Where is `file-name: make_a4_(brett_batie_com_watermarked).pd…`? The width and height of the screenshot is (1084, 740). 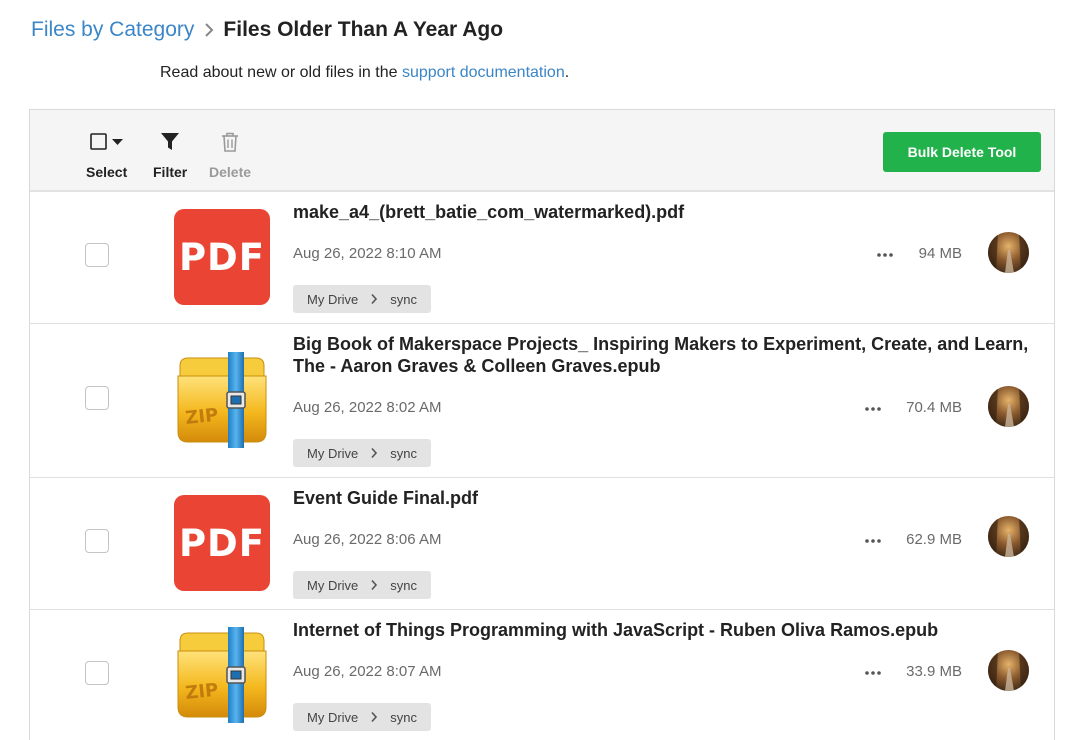 file-name: make_a4_(brett_batie_com_watermarked).pd… is located at coordinates (673, 212).